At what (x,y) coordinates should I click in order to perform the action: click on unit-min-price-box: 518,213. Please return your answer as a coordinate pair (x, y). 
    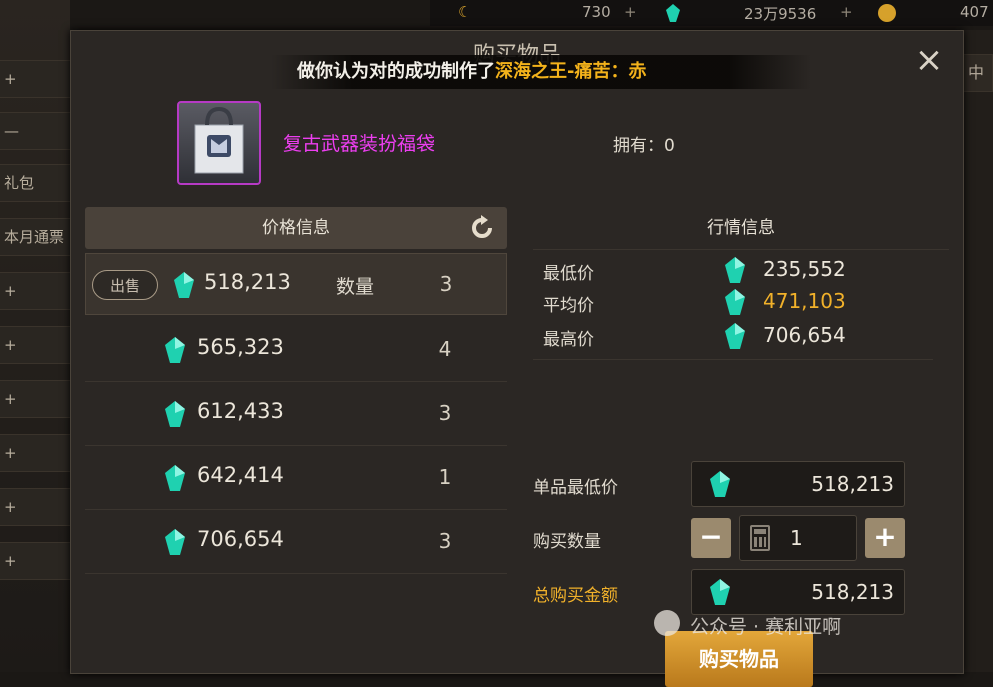
    Looking at the image, I should click on (798, 484).